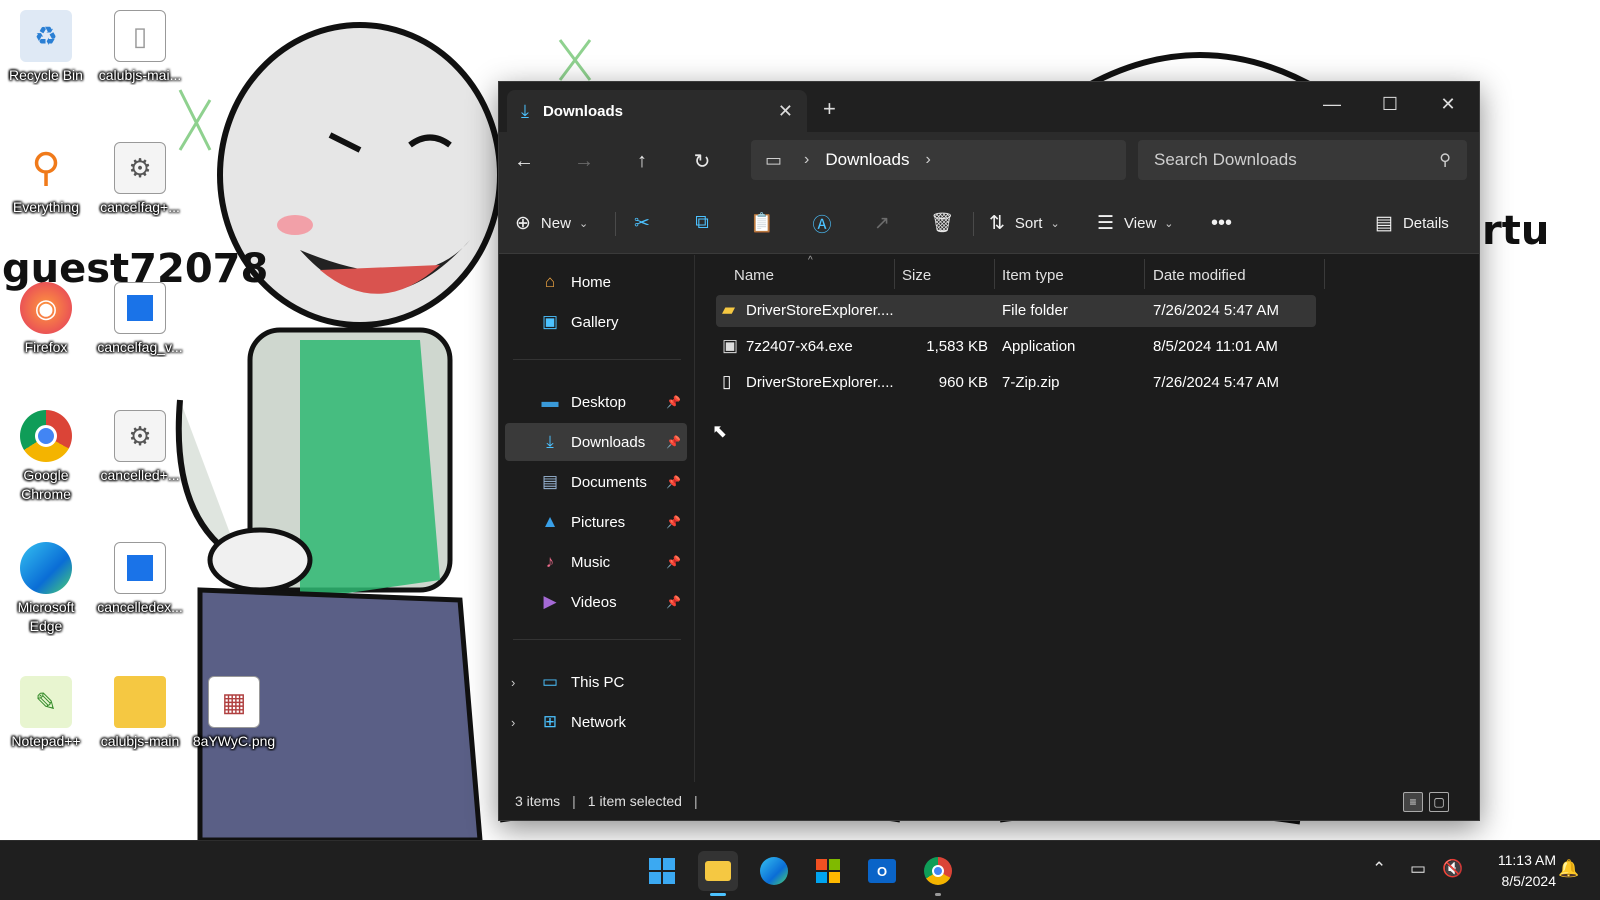  Describe the element at coordinates (596, 682) in the screenshot. I see `sidebar-item-this-pc: › ▭ This PC` at that location.